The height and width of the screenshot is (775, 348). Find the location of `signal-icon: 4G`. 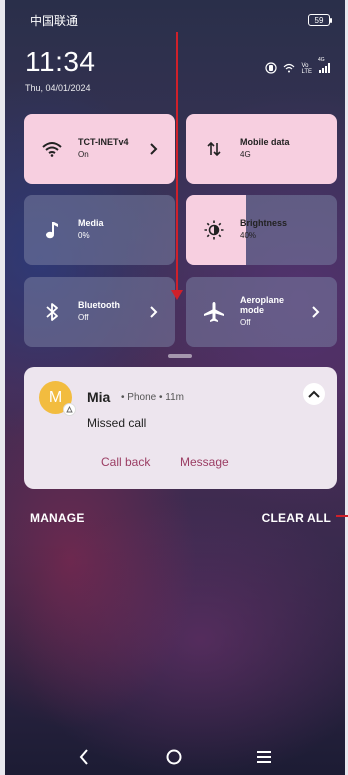

signal-icon: 4G is located at coordinates (324, 66).